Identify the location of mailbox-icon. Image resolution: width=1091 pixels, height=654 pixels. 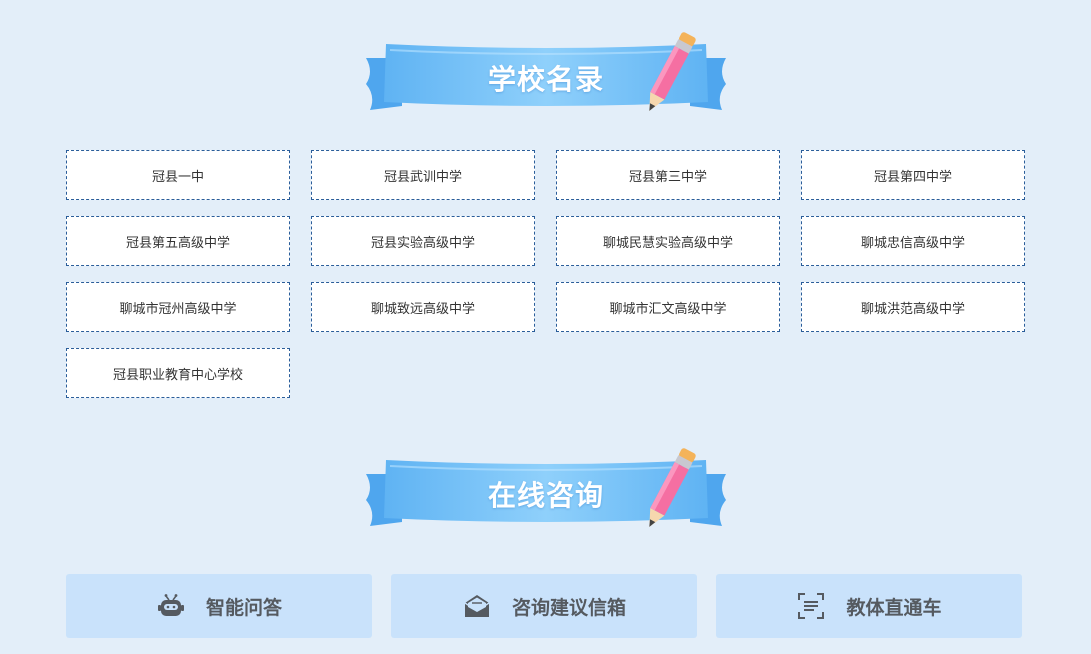
(477, 606).